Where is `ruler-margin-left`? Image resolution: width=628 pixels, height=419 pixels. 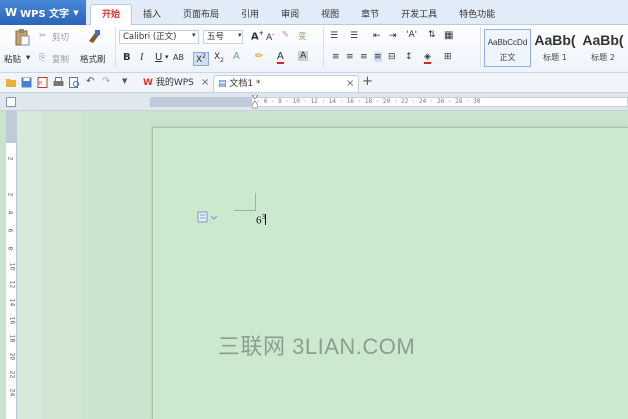 ruler-margin-left is located at coordinates (201, 102).